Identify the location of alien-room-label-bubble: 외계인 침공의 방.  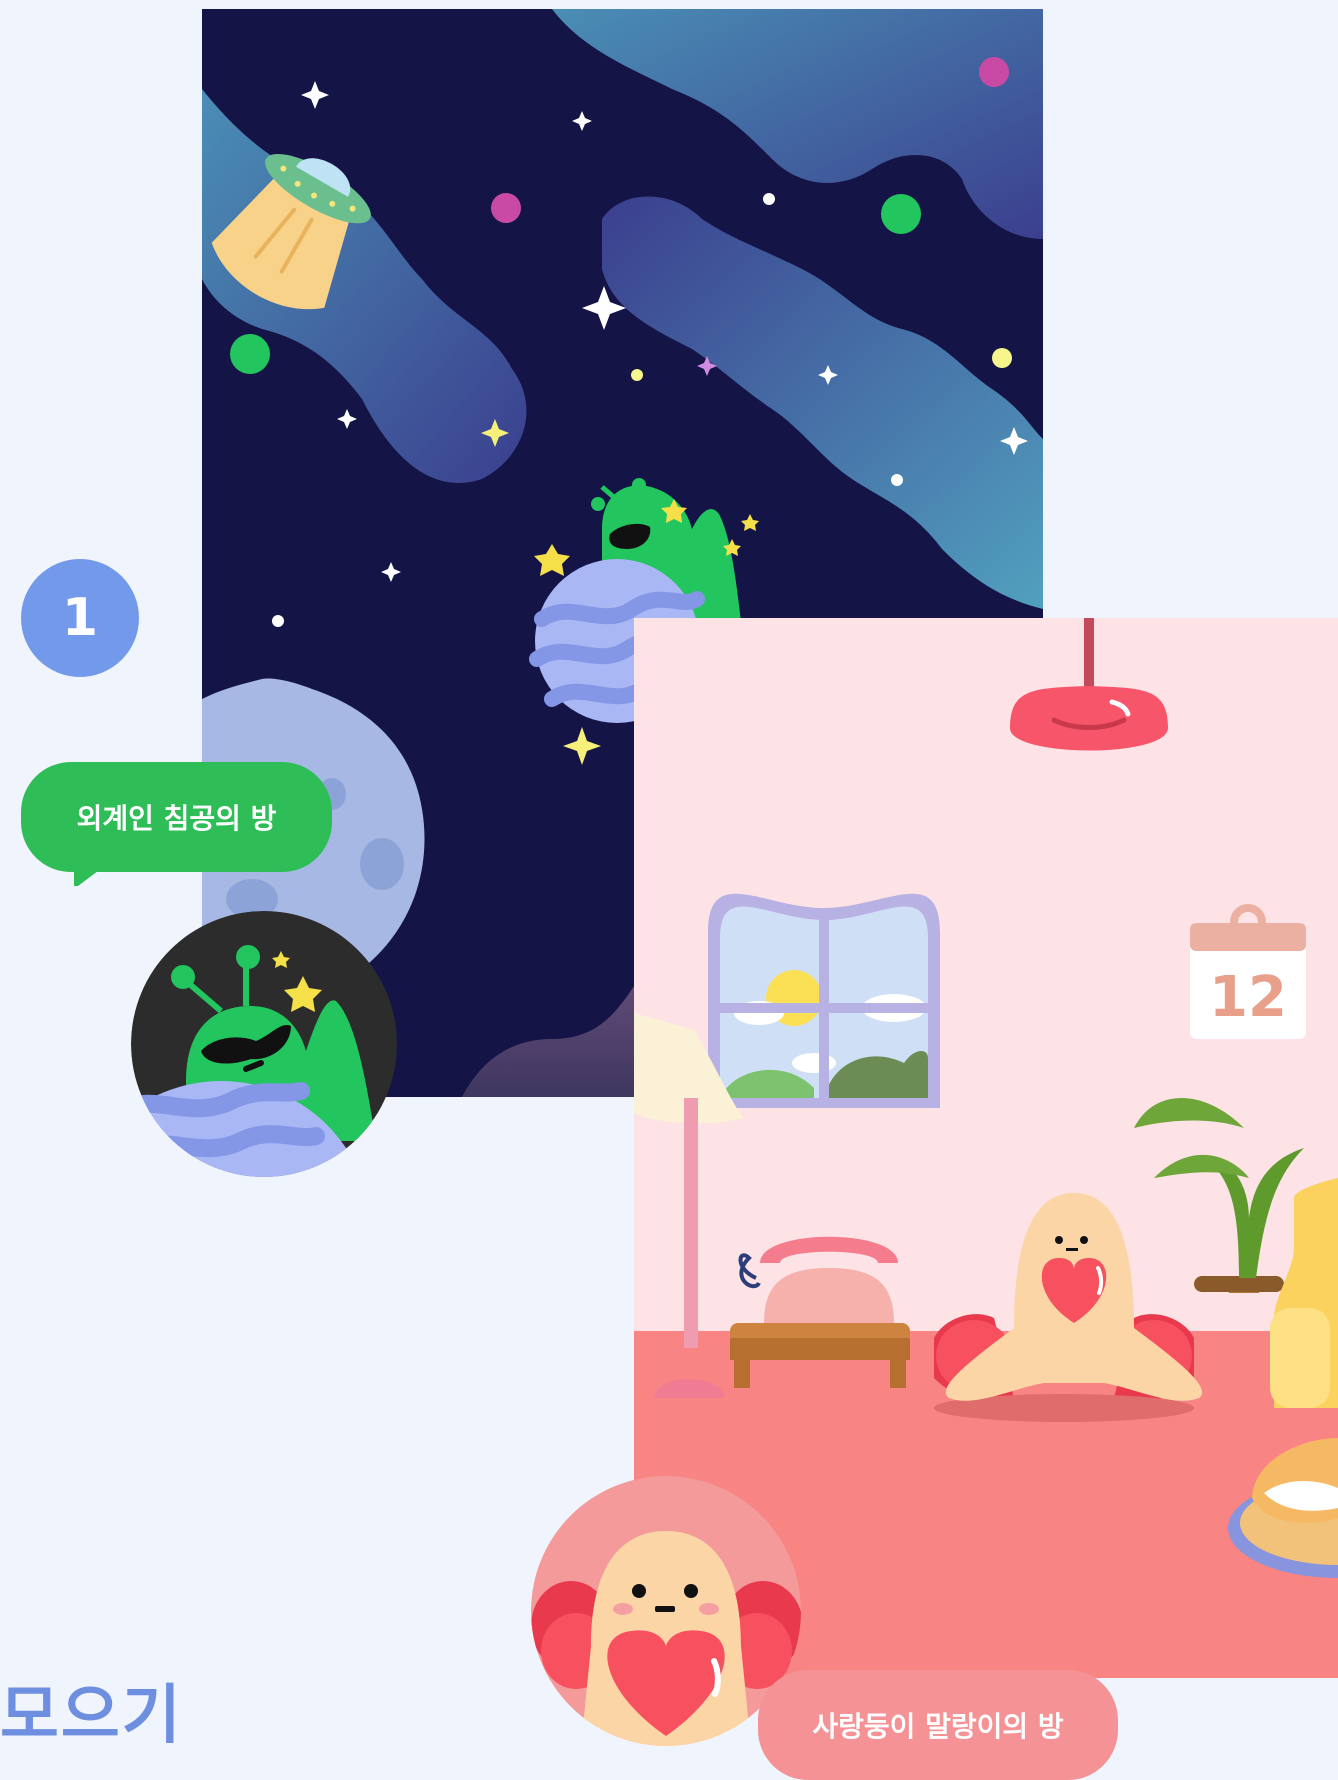
(176, 817).